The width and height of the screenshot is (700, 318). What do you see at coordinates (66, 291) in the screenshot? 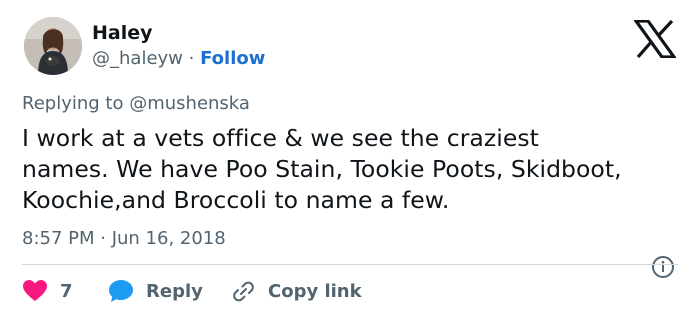
I see `like-count: 7` at bounding box center [66, 291].